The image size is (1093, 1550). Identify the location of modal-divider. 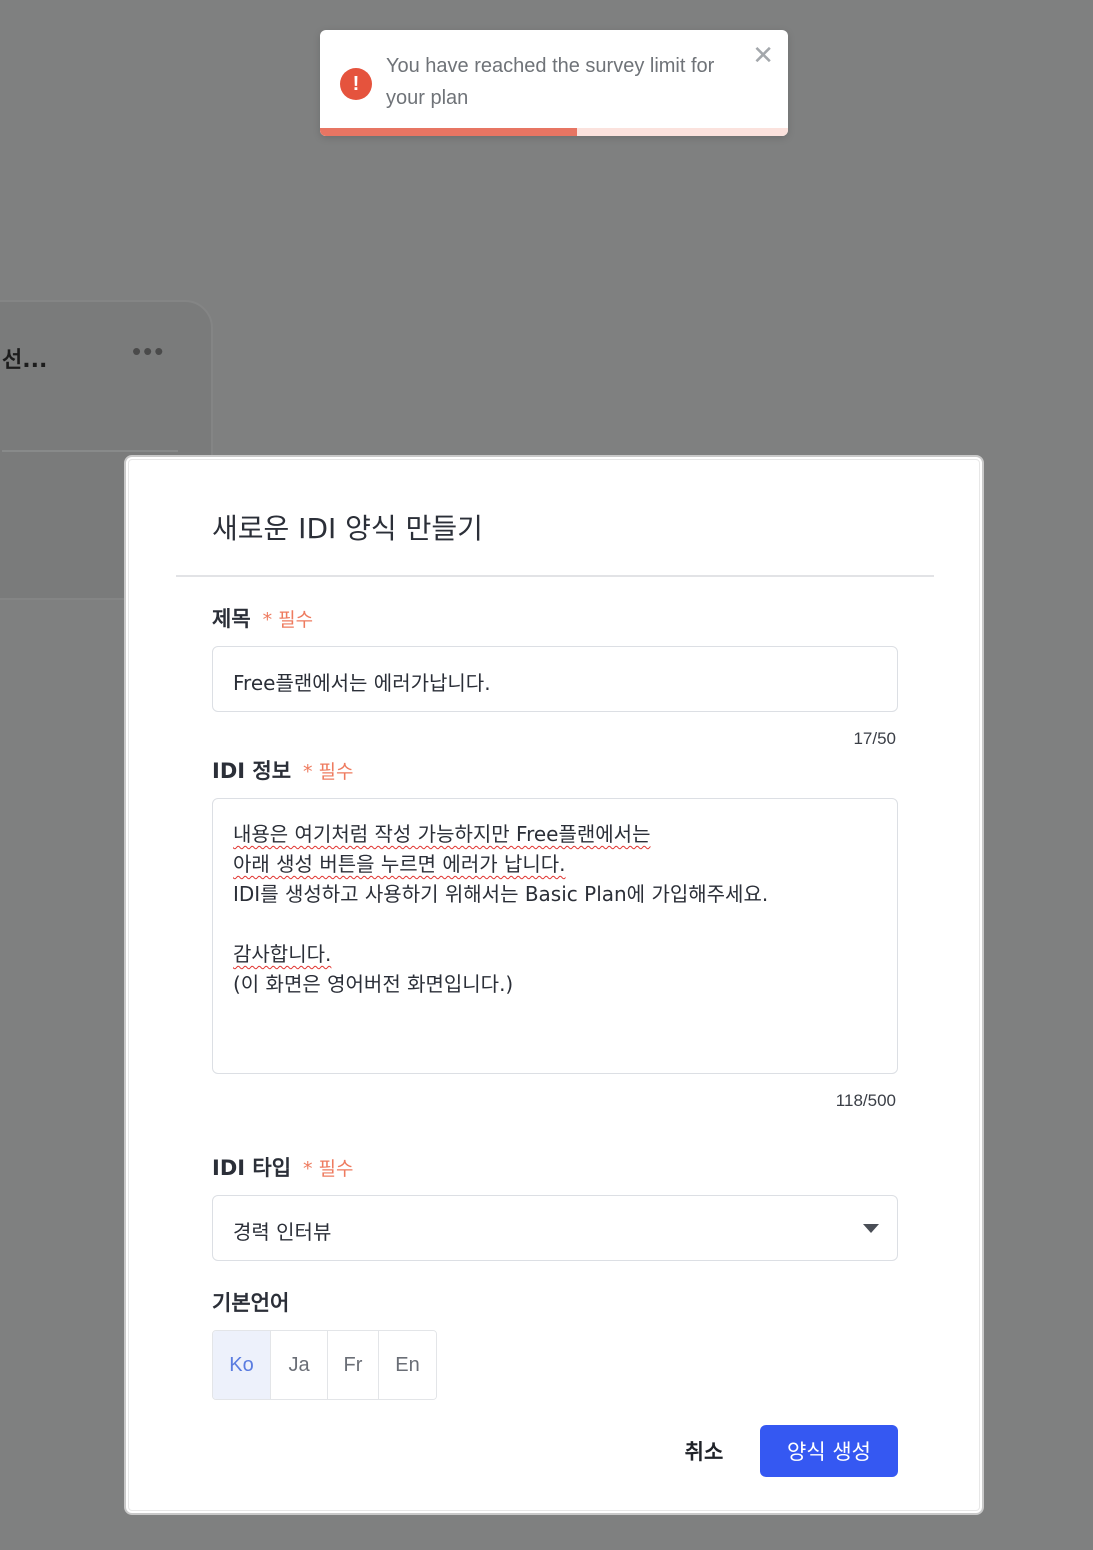
(555, 576).